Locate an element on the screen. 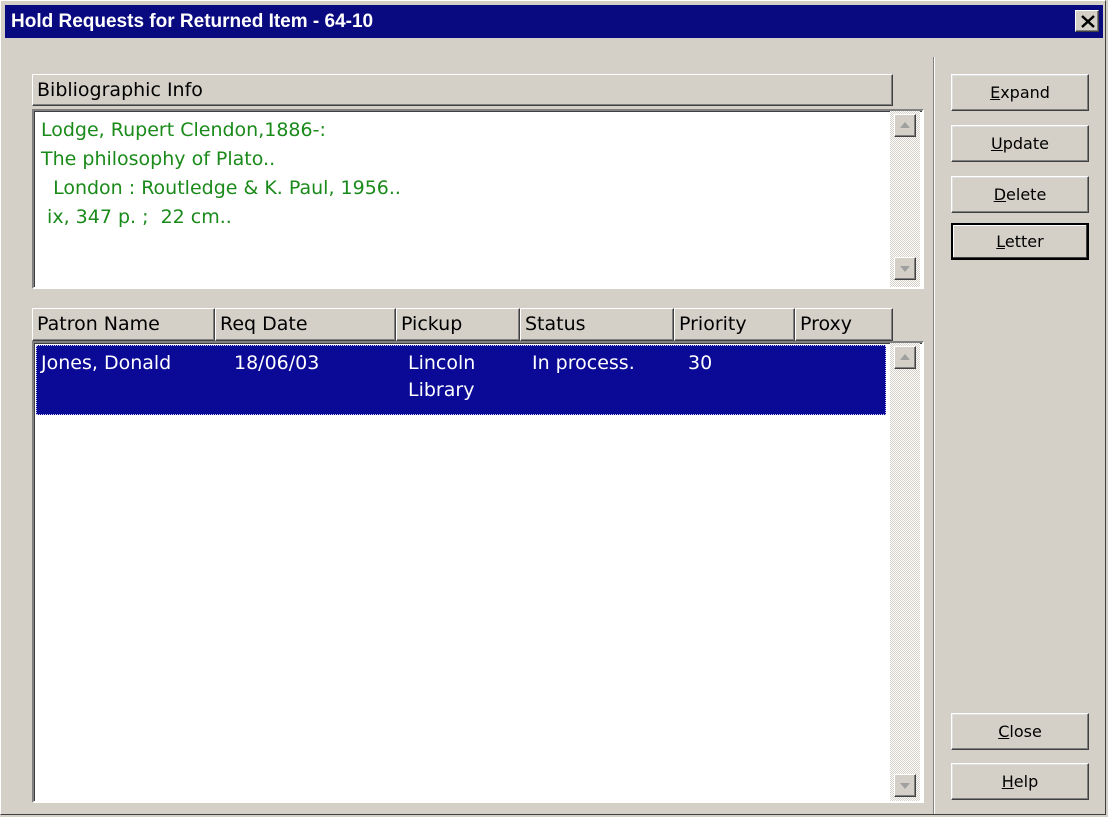 The width and height of the screenshot is (1108, 817). bib-imprint: London : Routledge & K. Paul, 1956.. is located at coordinates (221, 188).